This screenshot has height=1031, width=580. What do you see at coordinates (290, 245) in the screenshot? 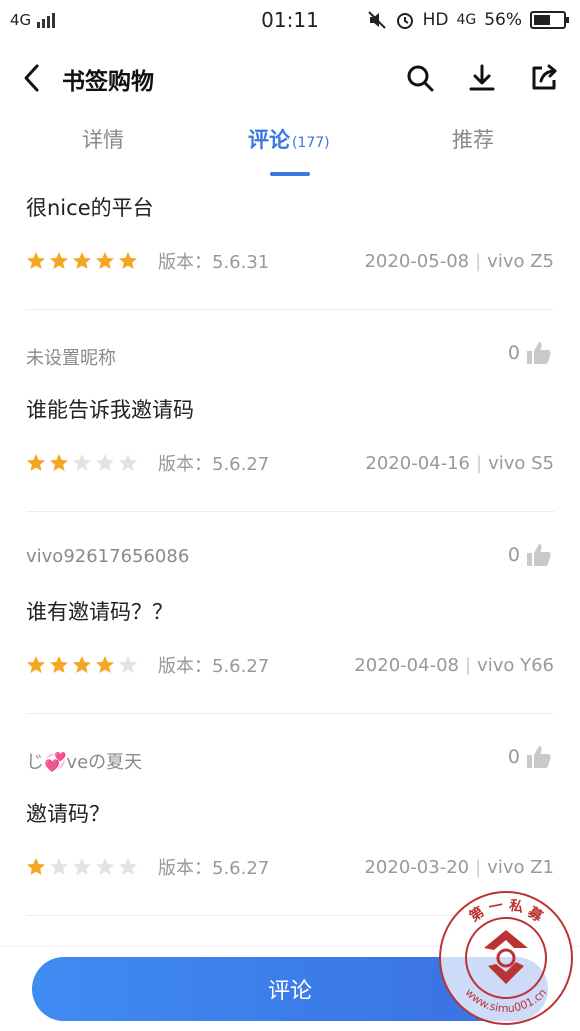
I see `review-item: 很nice的平台 版本：5.6.31 2020-05-08 | vivo Z5` at bounding box center [290, 245].